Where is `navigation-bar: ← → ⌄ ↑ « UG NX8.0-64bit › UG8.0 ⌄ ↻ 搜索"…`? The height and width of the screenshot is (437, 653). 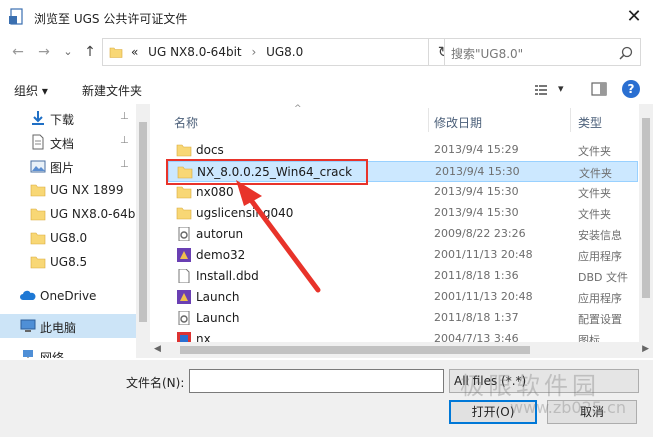
navigation-bar: ← → ⌄ ↑ « UG NX8.0-64bit › UG8.0 ⌄ ↻ 搜索"… is located at coordinates (326, 52).